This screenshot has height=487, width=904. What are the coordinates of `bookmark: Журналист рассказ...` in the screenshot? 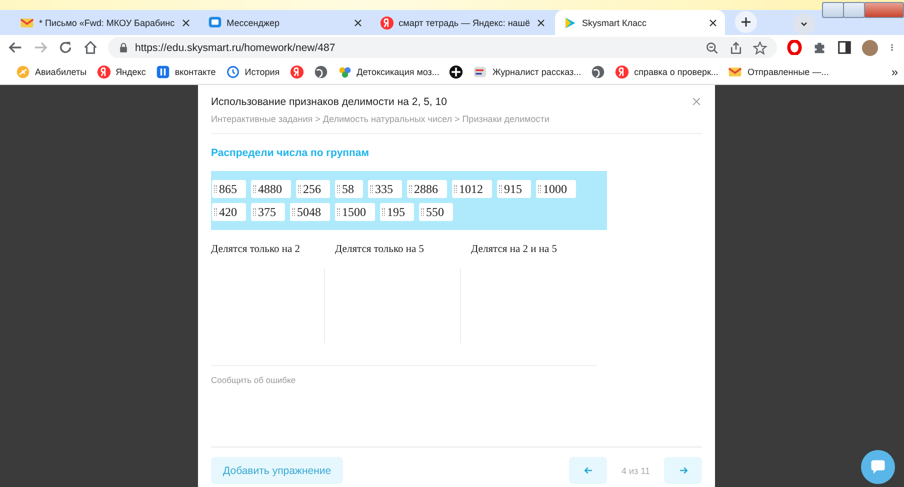 It's located at (527, 72).